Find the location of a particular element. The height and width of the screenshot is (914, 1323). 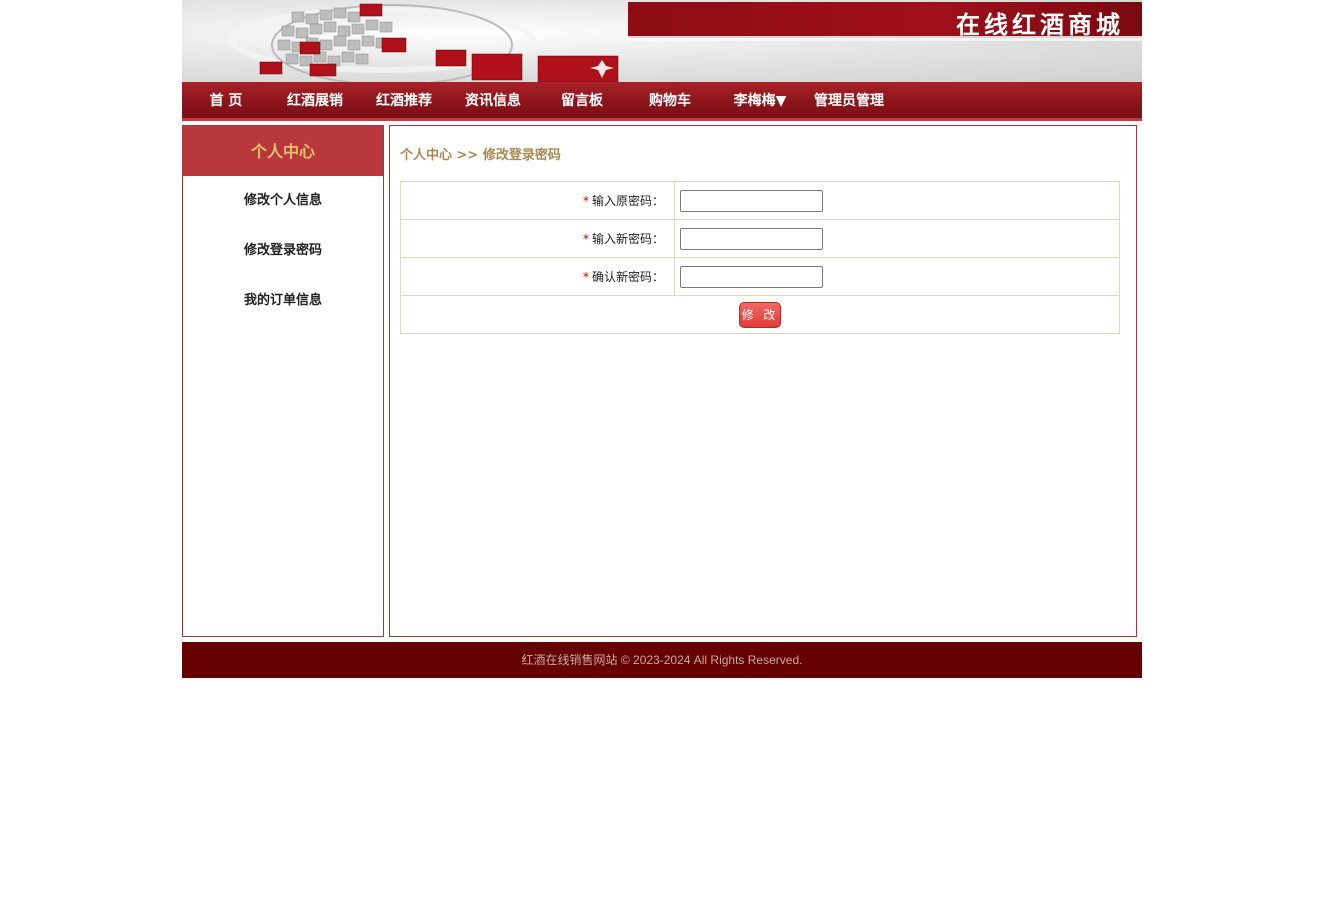

form-label-cell: * 输入原密码： is located at coordinates (537, 200).